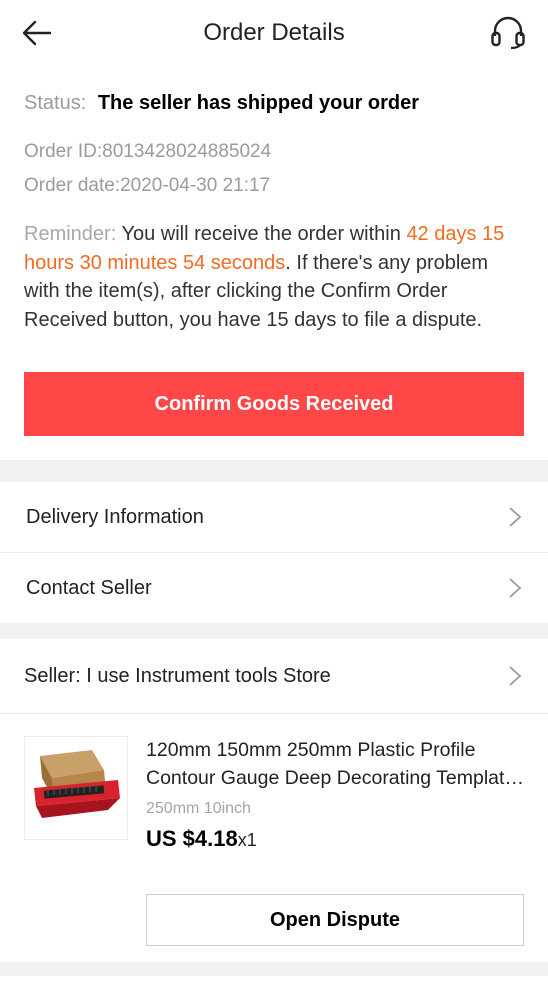  Describe the element at coordinates (198, 808) in the screenshot. I see `product-variant: 250mm 10inch` at that location.